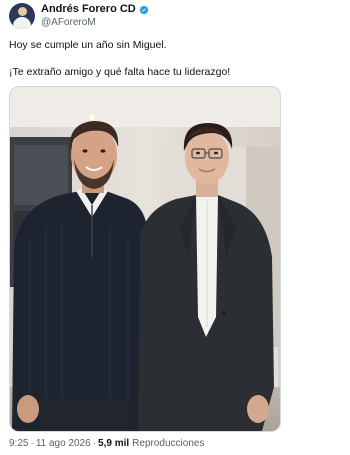 The width and height of the screenshot is (350, 455). What do you see at coordinates (95, 22) in the screenshot?
I see `author-handle: @AForeroM` at bounding box center [95, 22].